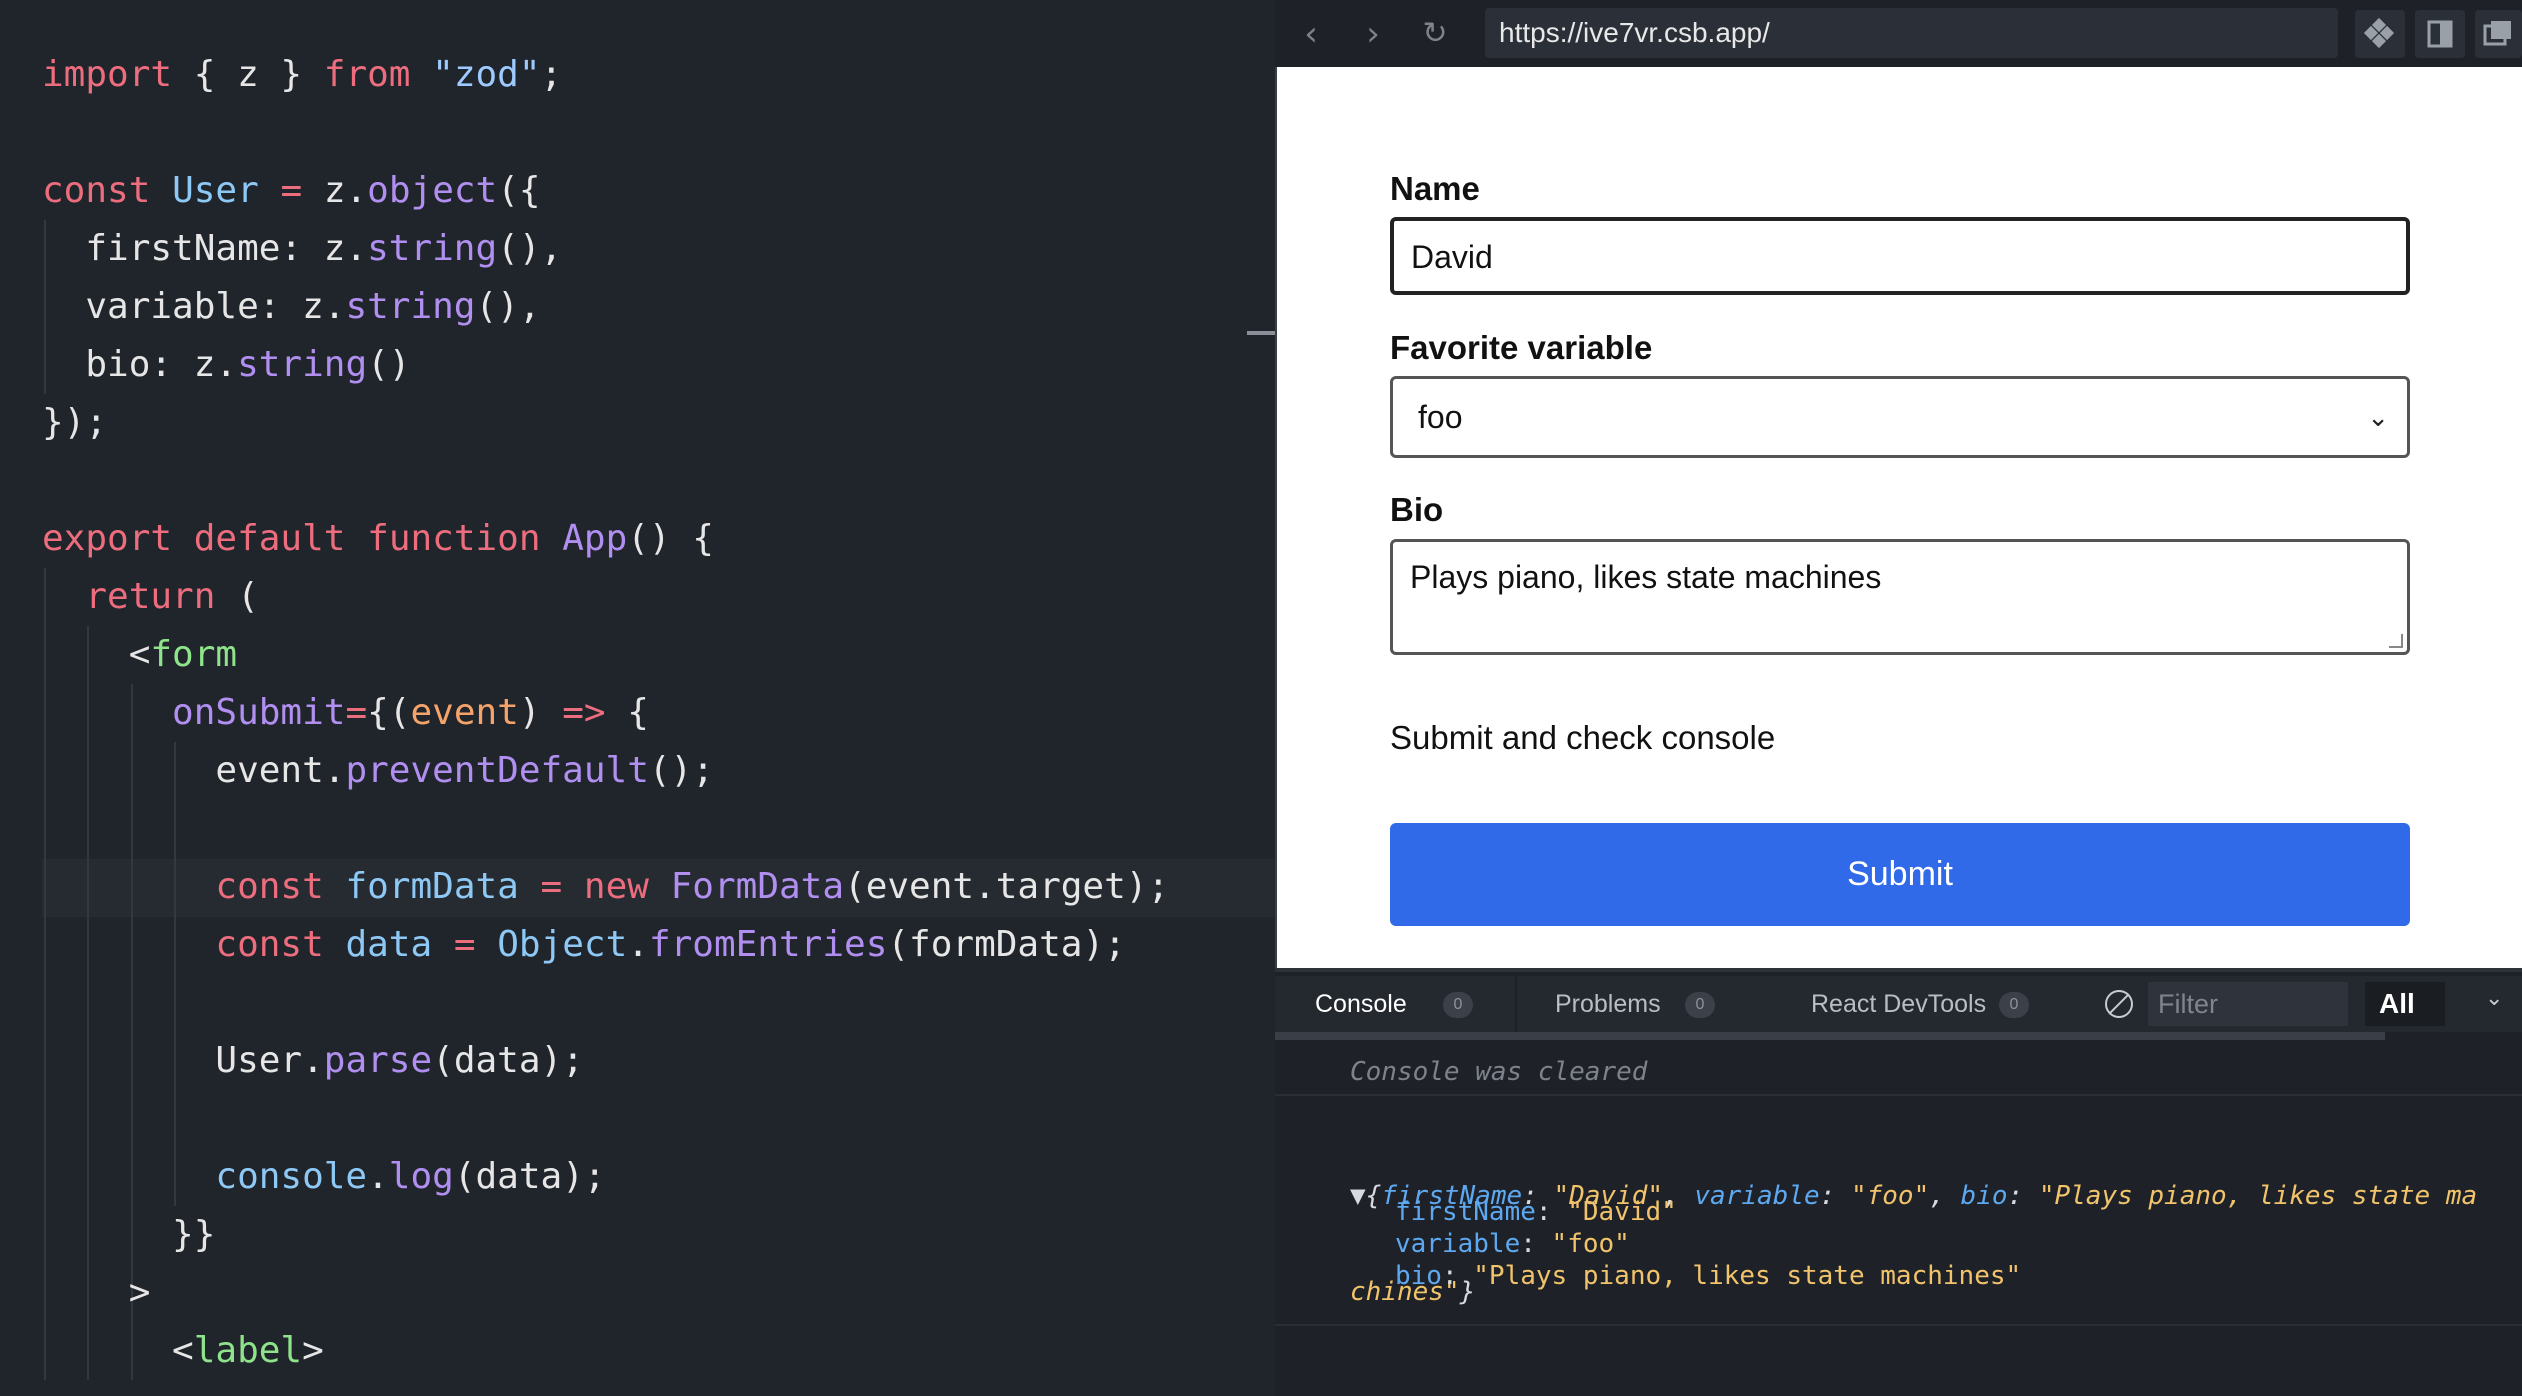 This screenshot has width=2522, height=1396. I want to click on name-input: David, so click(1900, 256).